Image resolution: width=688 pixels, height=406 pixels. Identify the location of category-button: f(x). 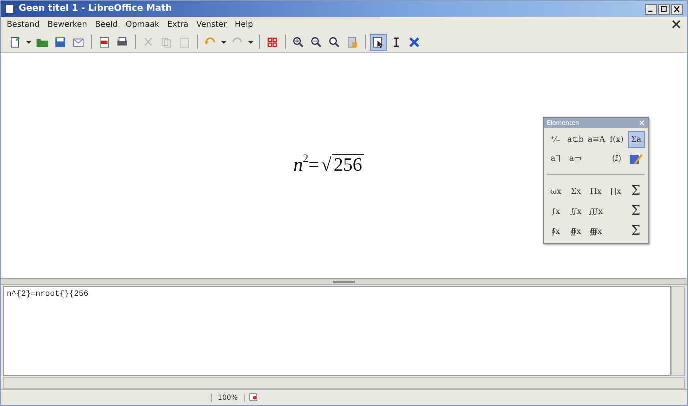
(617, 139).